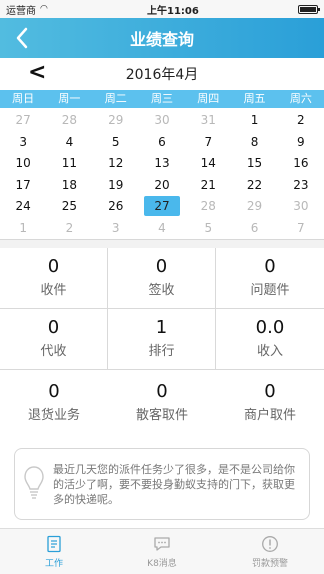 The image size is (324, 574). I want to click on calendar-day-number: 13, so click(162, 163).